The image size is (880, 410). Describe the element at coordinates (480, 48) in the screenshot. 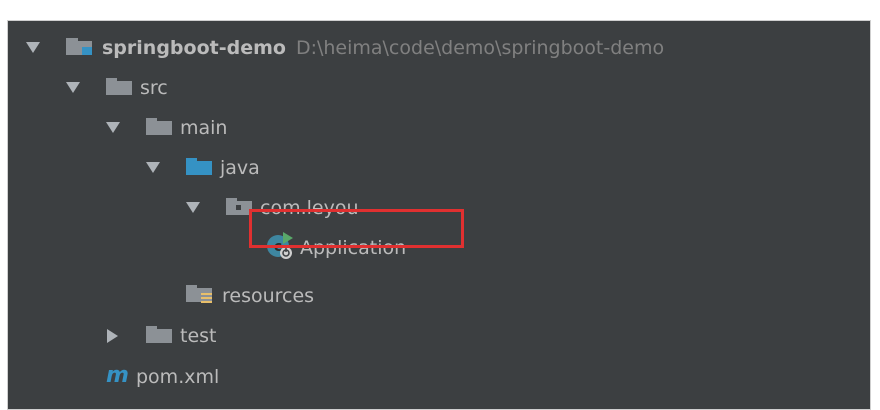

I see `root-project-path: D:\heima\code\demo\springboot-demo` at that location.